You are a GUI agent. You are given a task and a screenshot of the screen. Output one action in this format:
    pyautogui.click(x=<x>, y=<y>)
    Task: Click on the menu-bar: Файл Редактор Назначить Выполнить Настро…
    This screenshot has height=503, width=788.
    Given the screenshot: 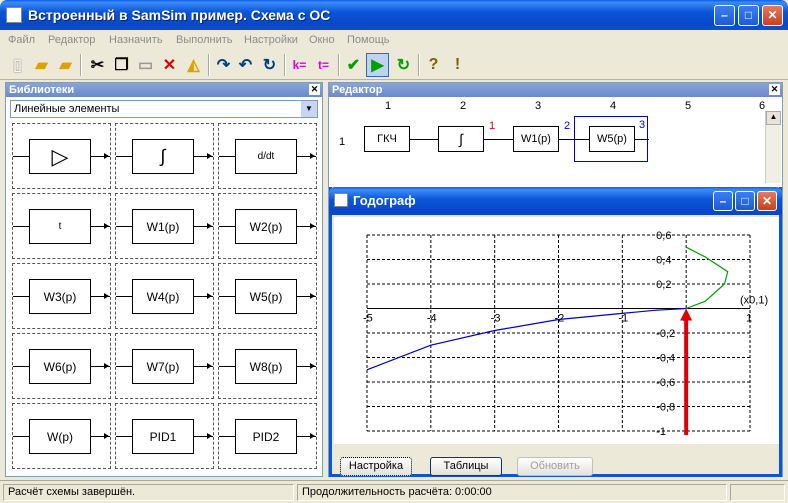 What is the action you would take?
    pyautogui.click(x=394, y=40)
    